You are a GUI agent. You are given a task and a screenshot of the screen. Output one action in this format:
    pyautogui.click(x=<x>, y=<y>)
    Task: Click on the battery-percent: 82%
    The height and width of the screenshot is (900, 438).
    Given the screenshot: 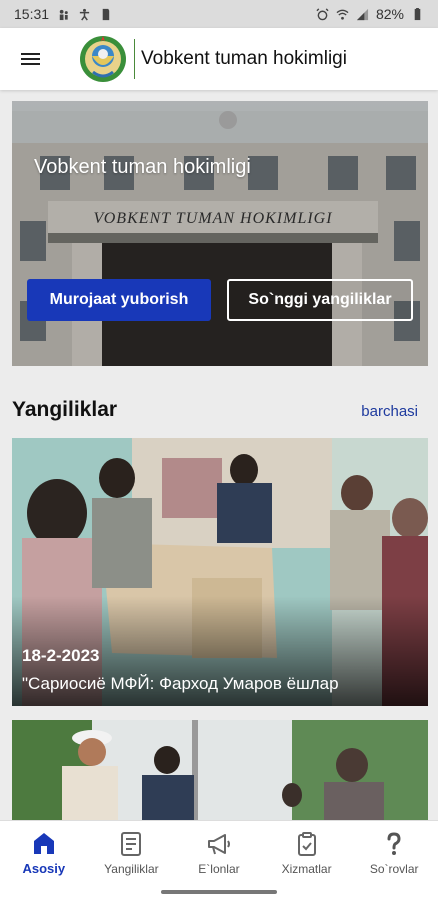 What is the action you would take?
    pyautogui.click(x=389, y=14)
    